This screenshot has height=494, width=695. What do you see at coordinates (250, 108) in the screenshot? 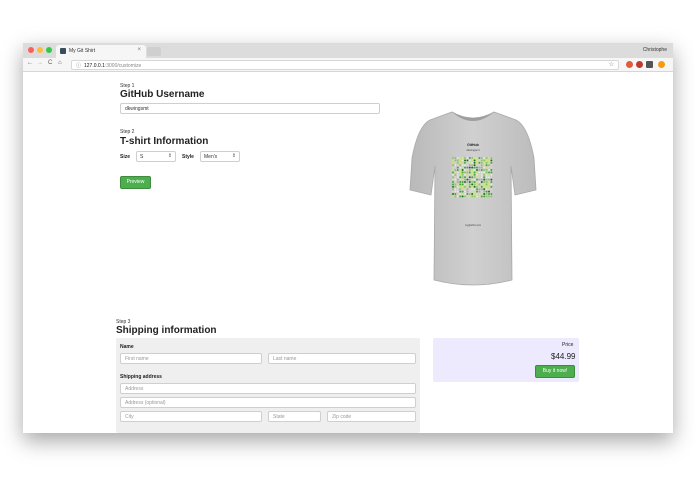
I see `github-username-input: dkwingsmt` at bounding box center [250, 108].